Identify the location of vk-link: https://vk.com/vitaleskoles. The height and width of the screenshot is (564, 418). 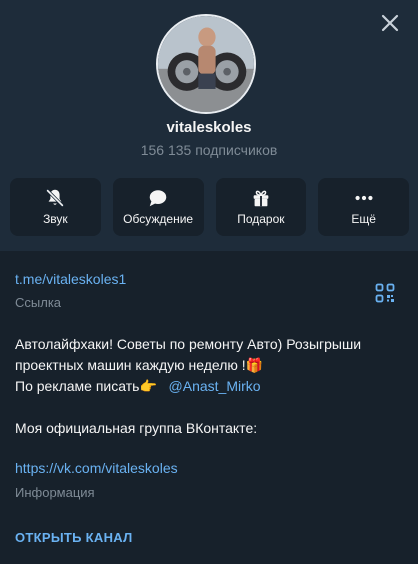
(96, 468).